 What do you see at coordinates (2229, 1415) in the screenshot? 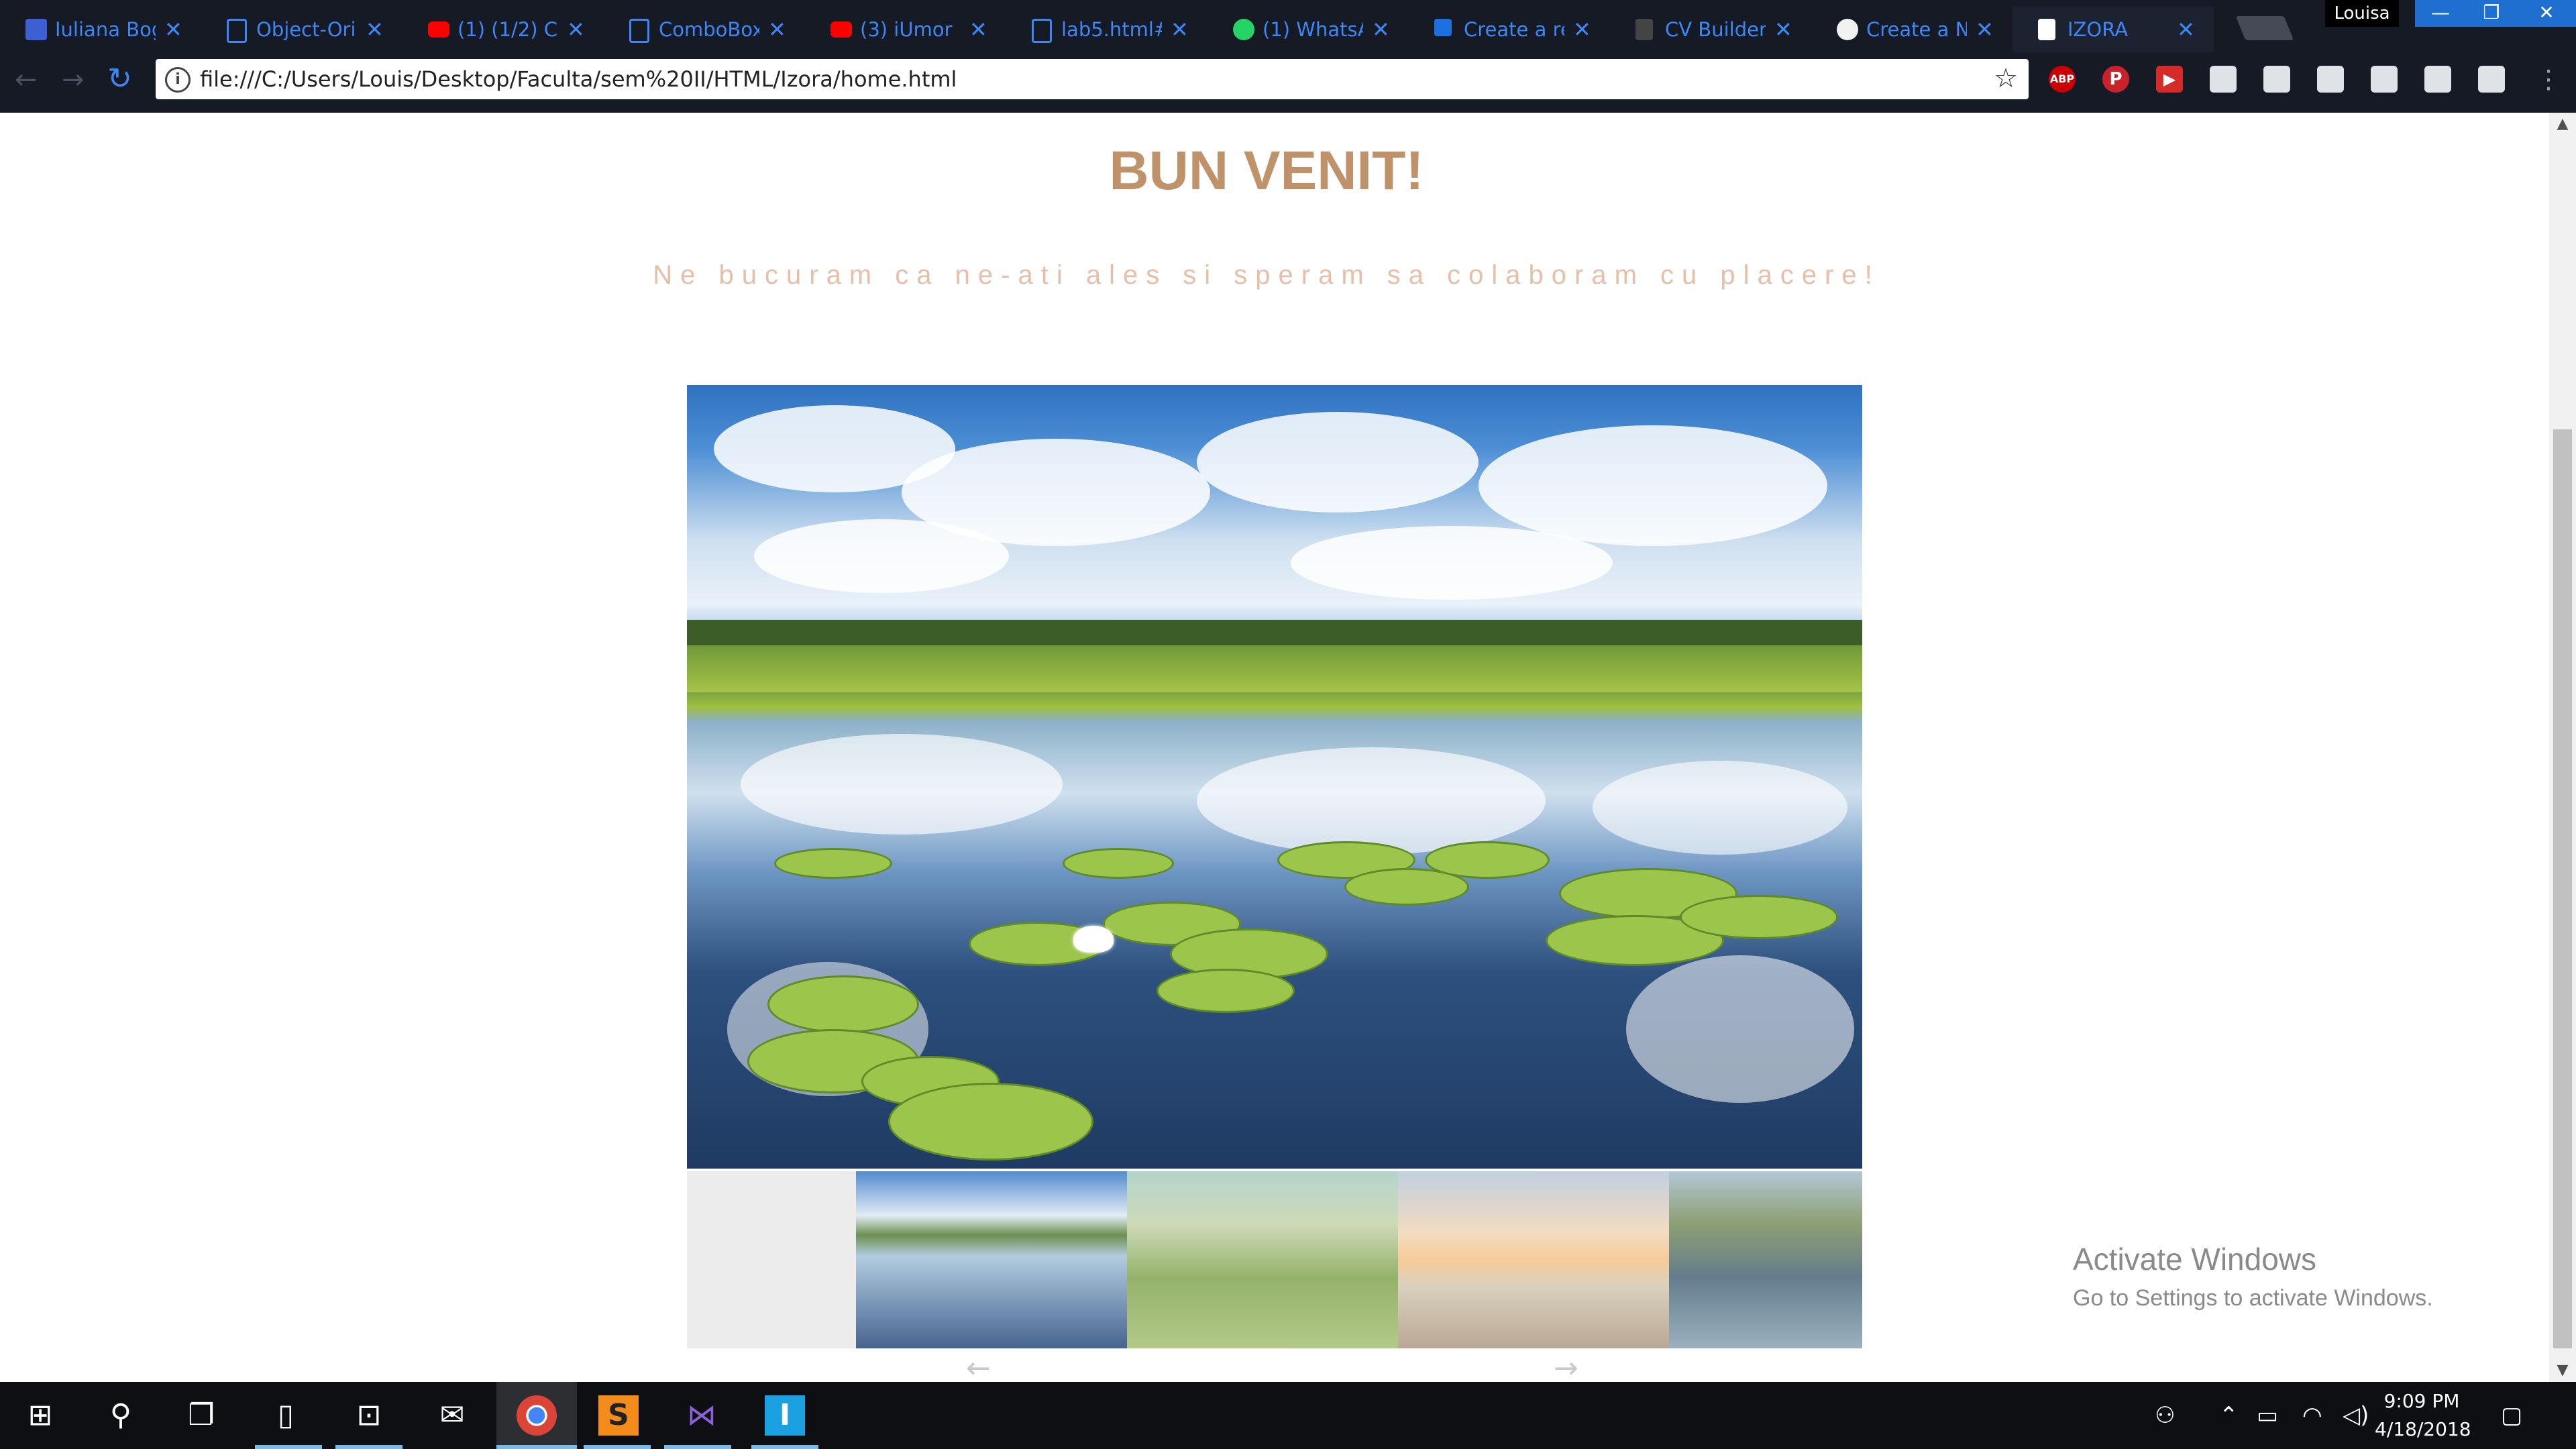
I see `chevron-up-icon: ⌃` at bounding box center [2229, 1415].